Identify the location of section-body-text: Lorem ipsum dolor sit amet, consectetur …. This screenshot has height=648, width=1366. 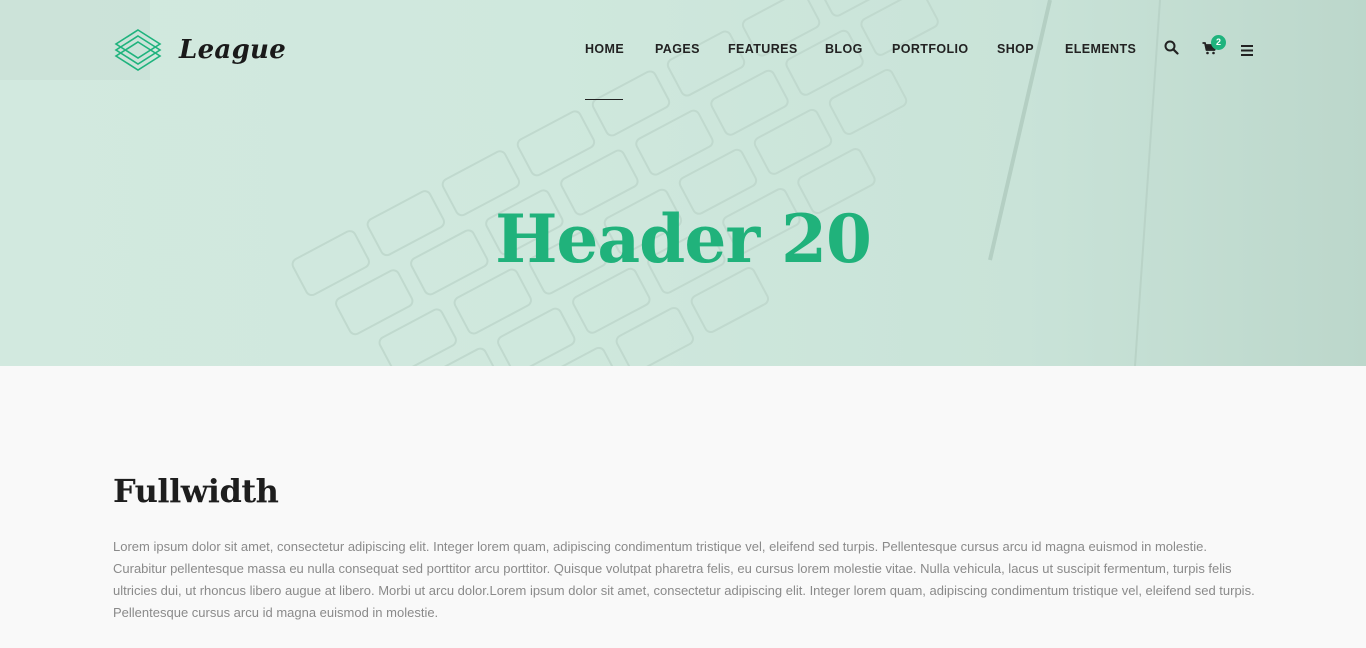
(684, 579).